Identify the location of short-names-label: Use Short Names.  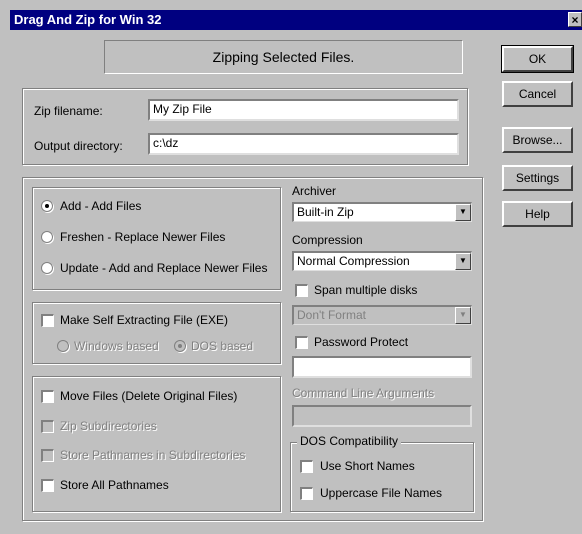
(367, 466).